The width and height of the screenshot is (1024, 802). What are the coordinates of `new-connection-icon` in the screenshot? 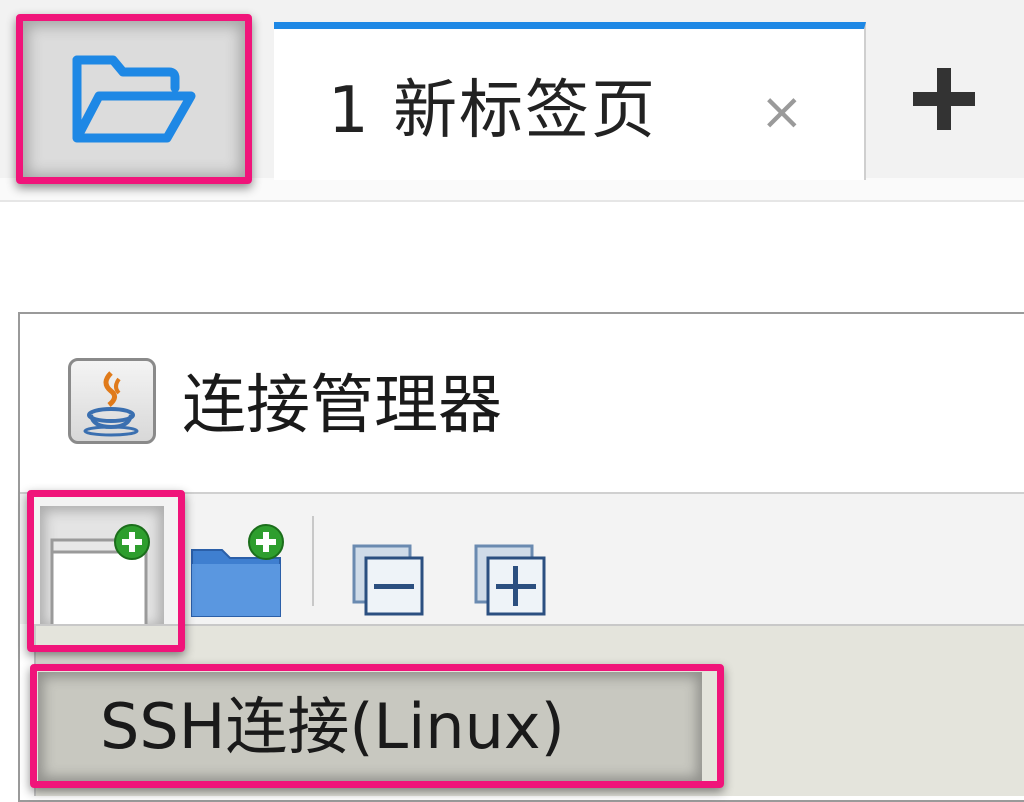 It's located at (100, 576).